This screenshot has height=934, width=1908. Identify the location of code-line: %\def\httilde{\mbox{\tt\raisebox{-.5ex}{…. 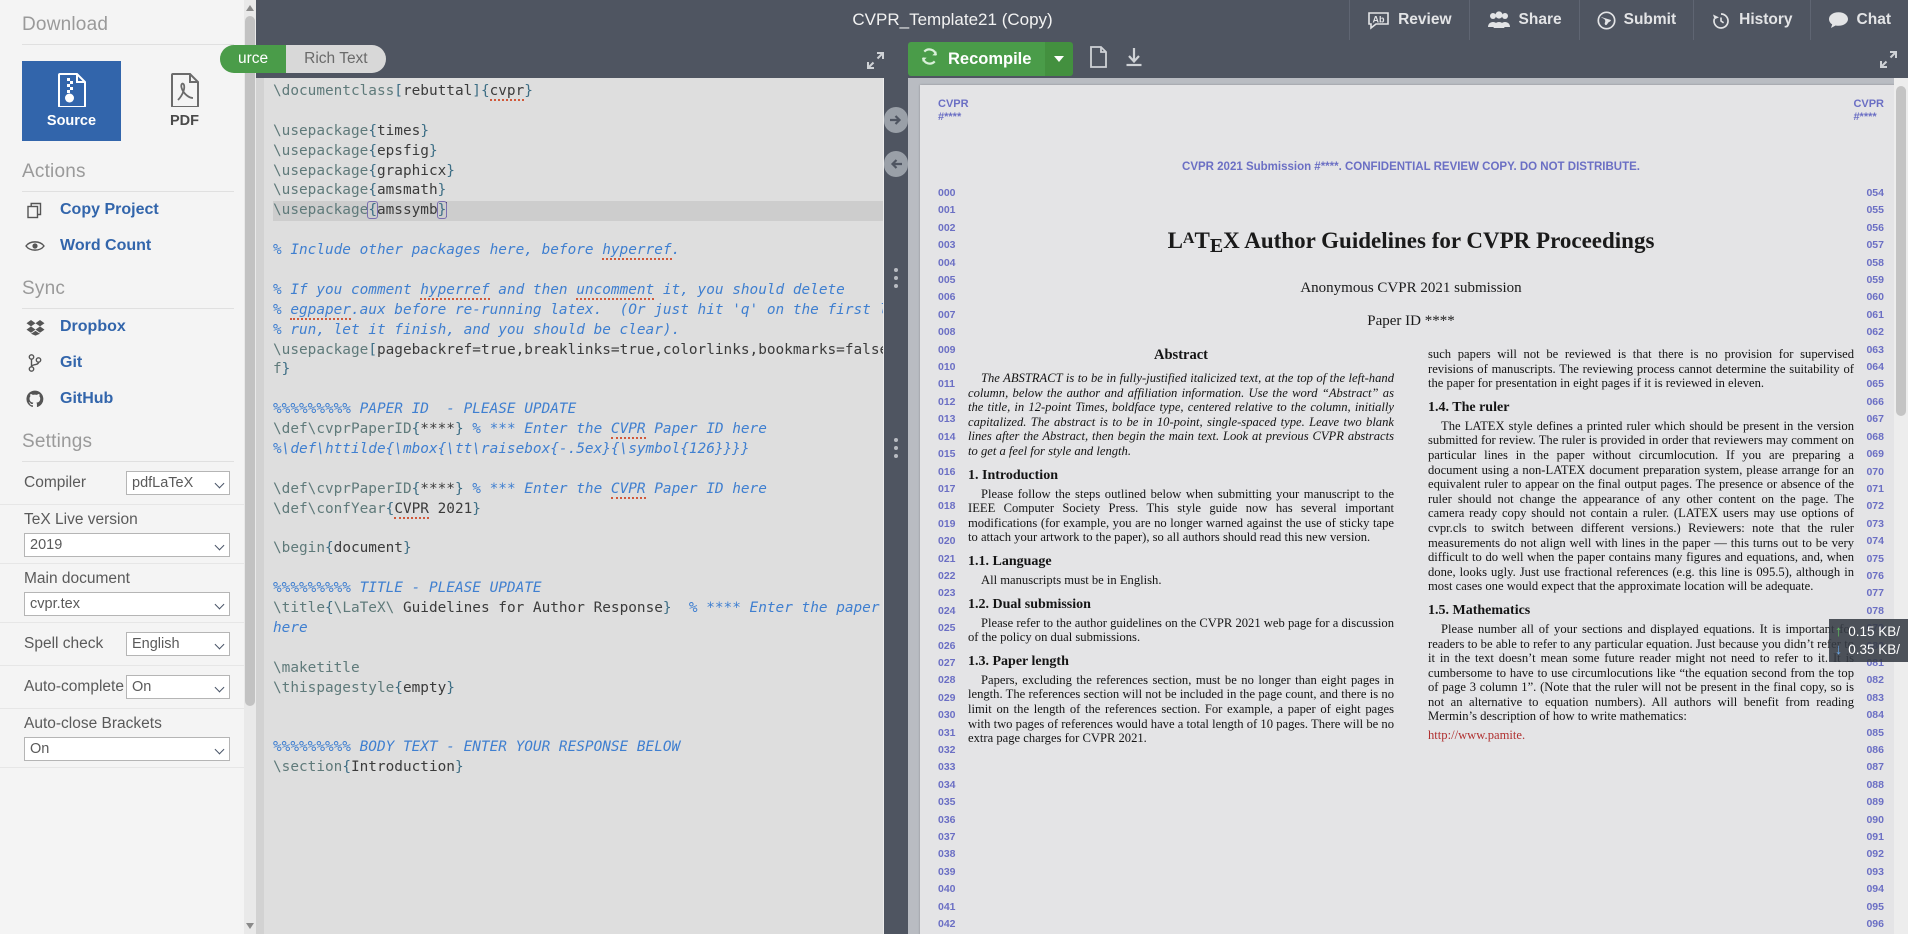
(511, 449).